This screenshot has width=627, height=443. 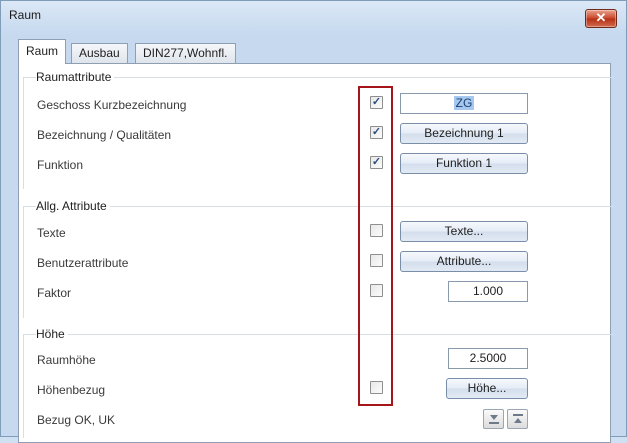 What do you see at coordinates (52, 334) in the screenshot?
I see `group-title-hoehe: Höhe` at bounding box center [52, 334].